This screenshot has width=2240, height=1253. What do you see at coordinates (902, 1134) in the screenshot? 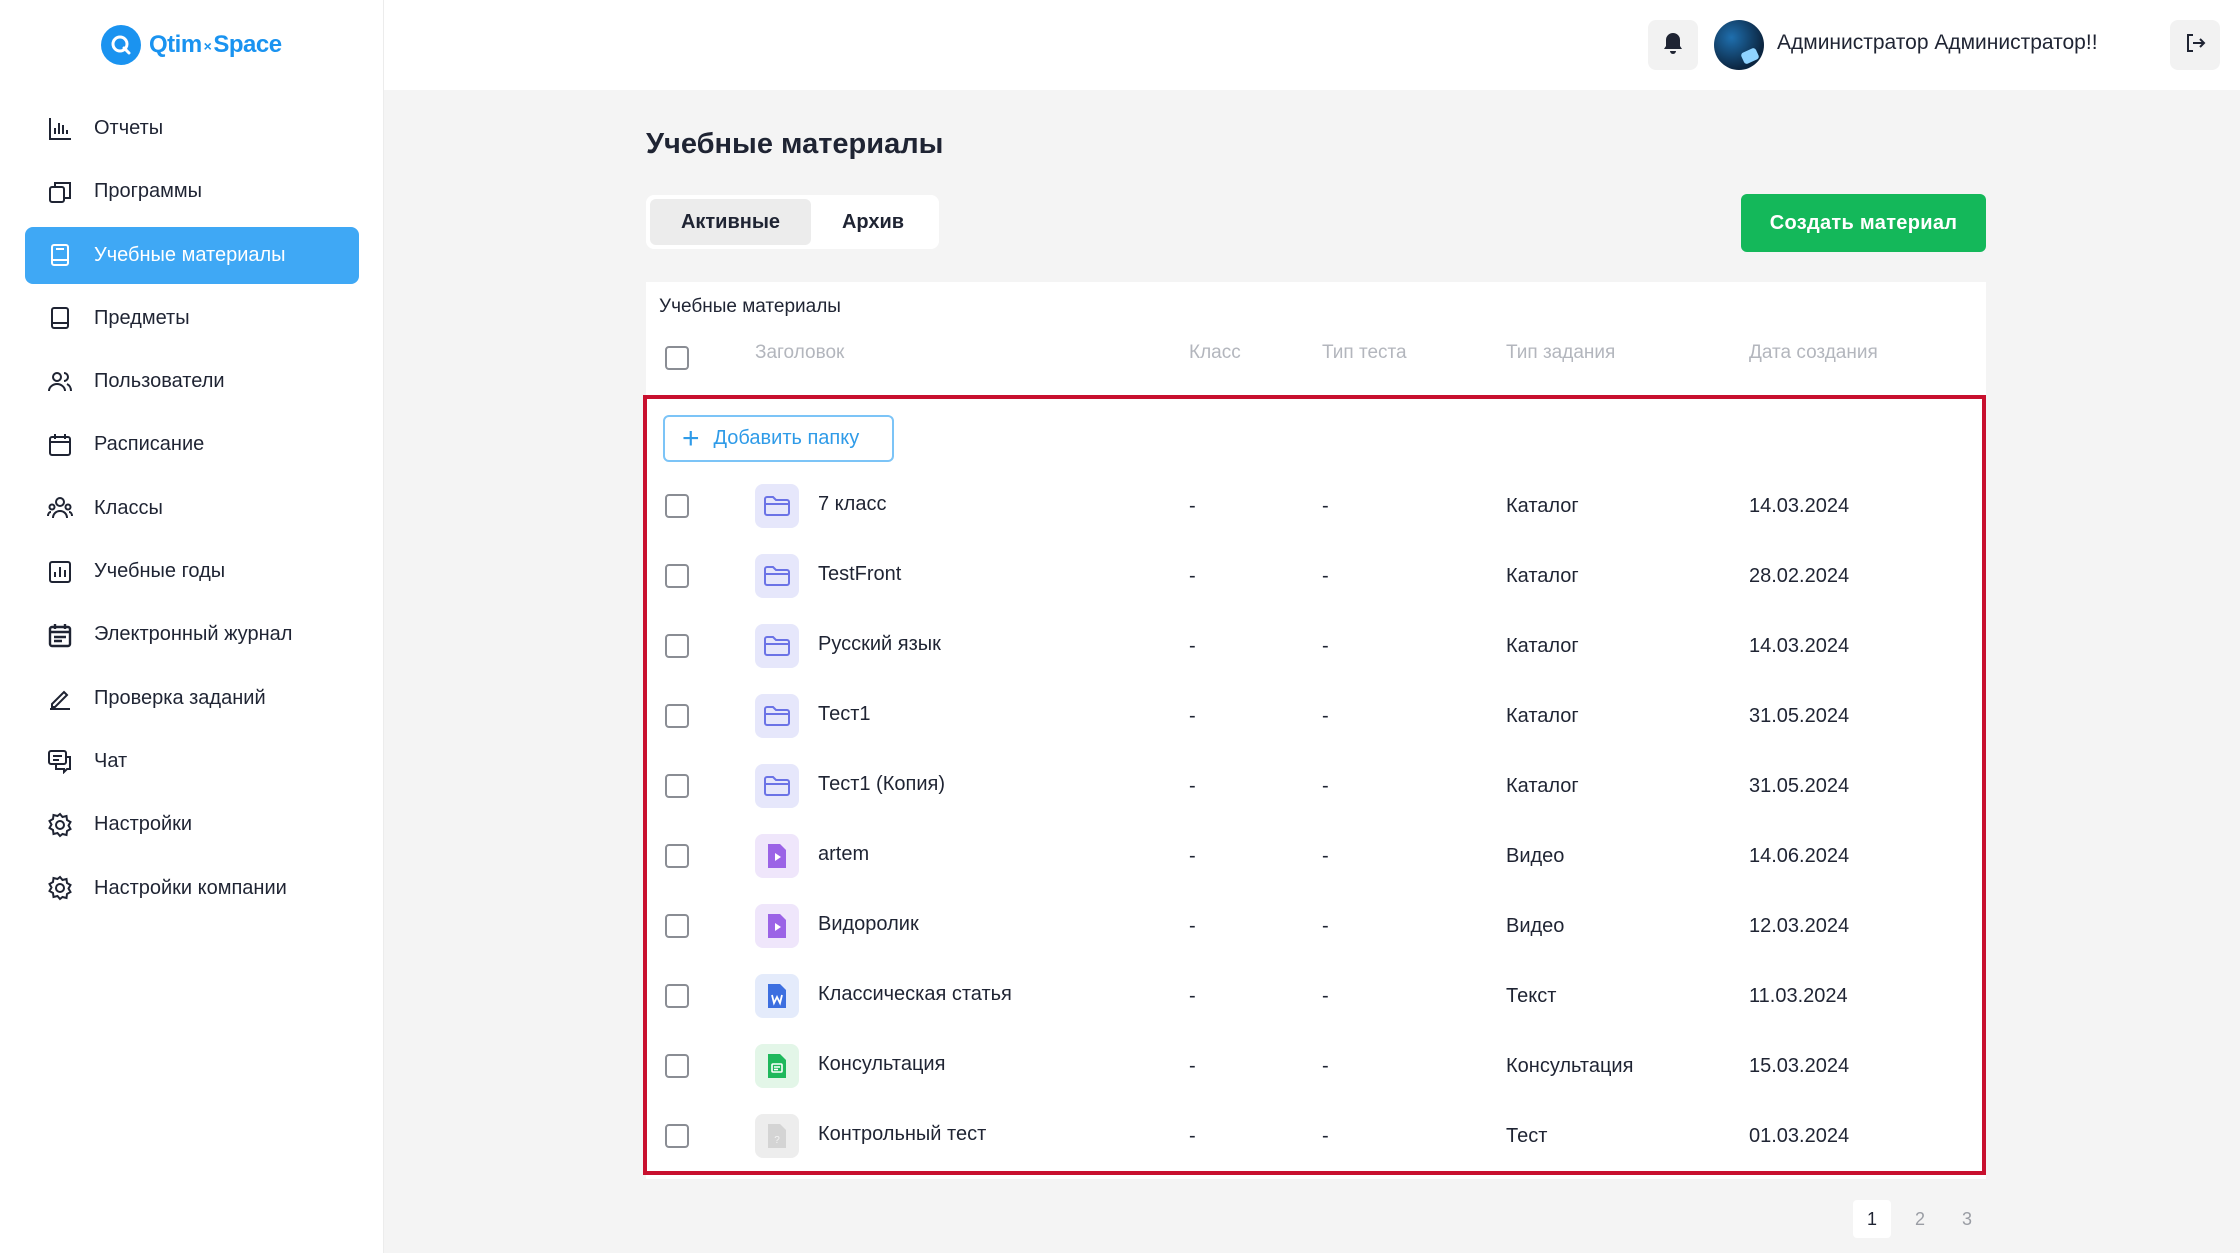
I see `row-title: Контрольный тест` at bounding box center [902, 1134].